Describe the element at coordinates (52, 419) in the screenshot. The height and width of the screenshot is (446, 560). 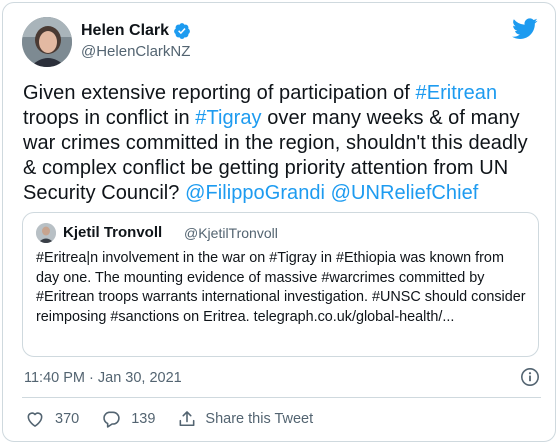
I see `like-button: 370` at that location.